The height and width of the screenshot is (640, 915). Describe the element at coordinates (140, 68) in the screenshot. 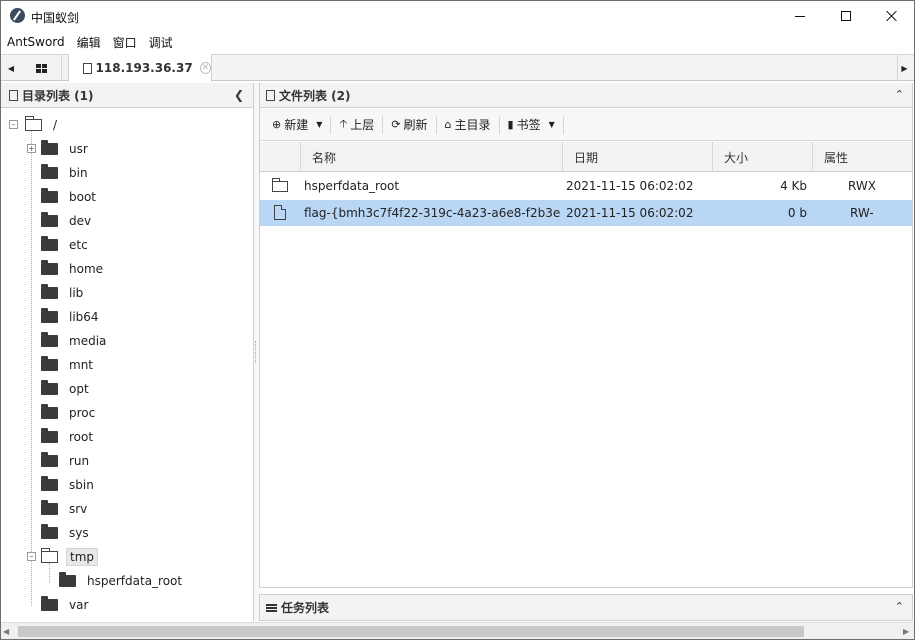

I see `tab-shell-session: 118.193.36.37 ✕` at that location.